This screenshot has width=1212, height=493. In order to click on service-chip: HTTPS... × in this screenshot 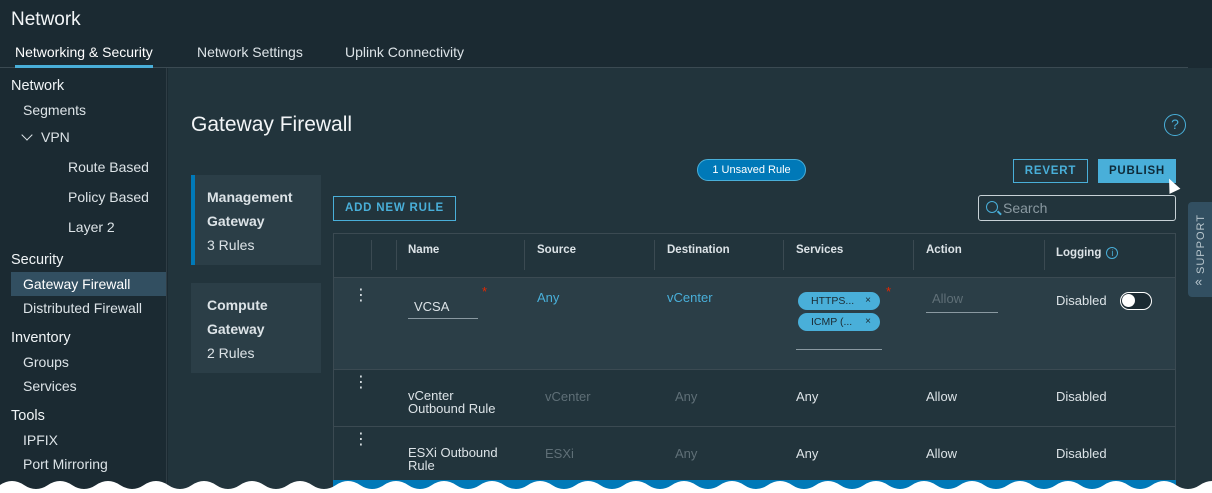, I will do `click(839, 301)`.